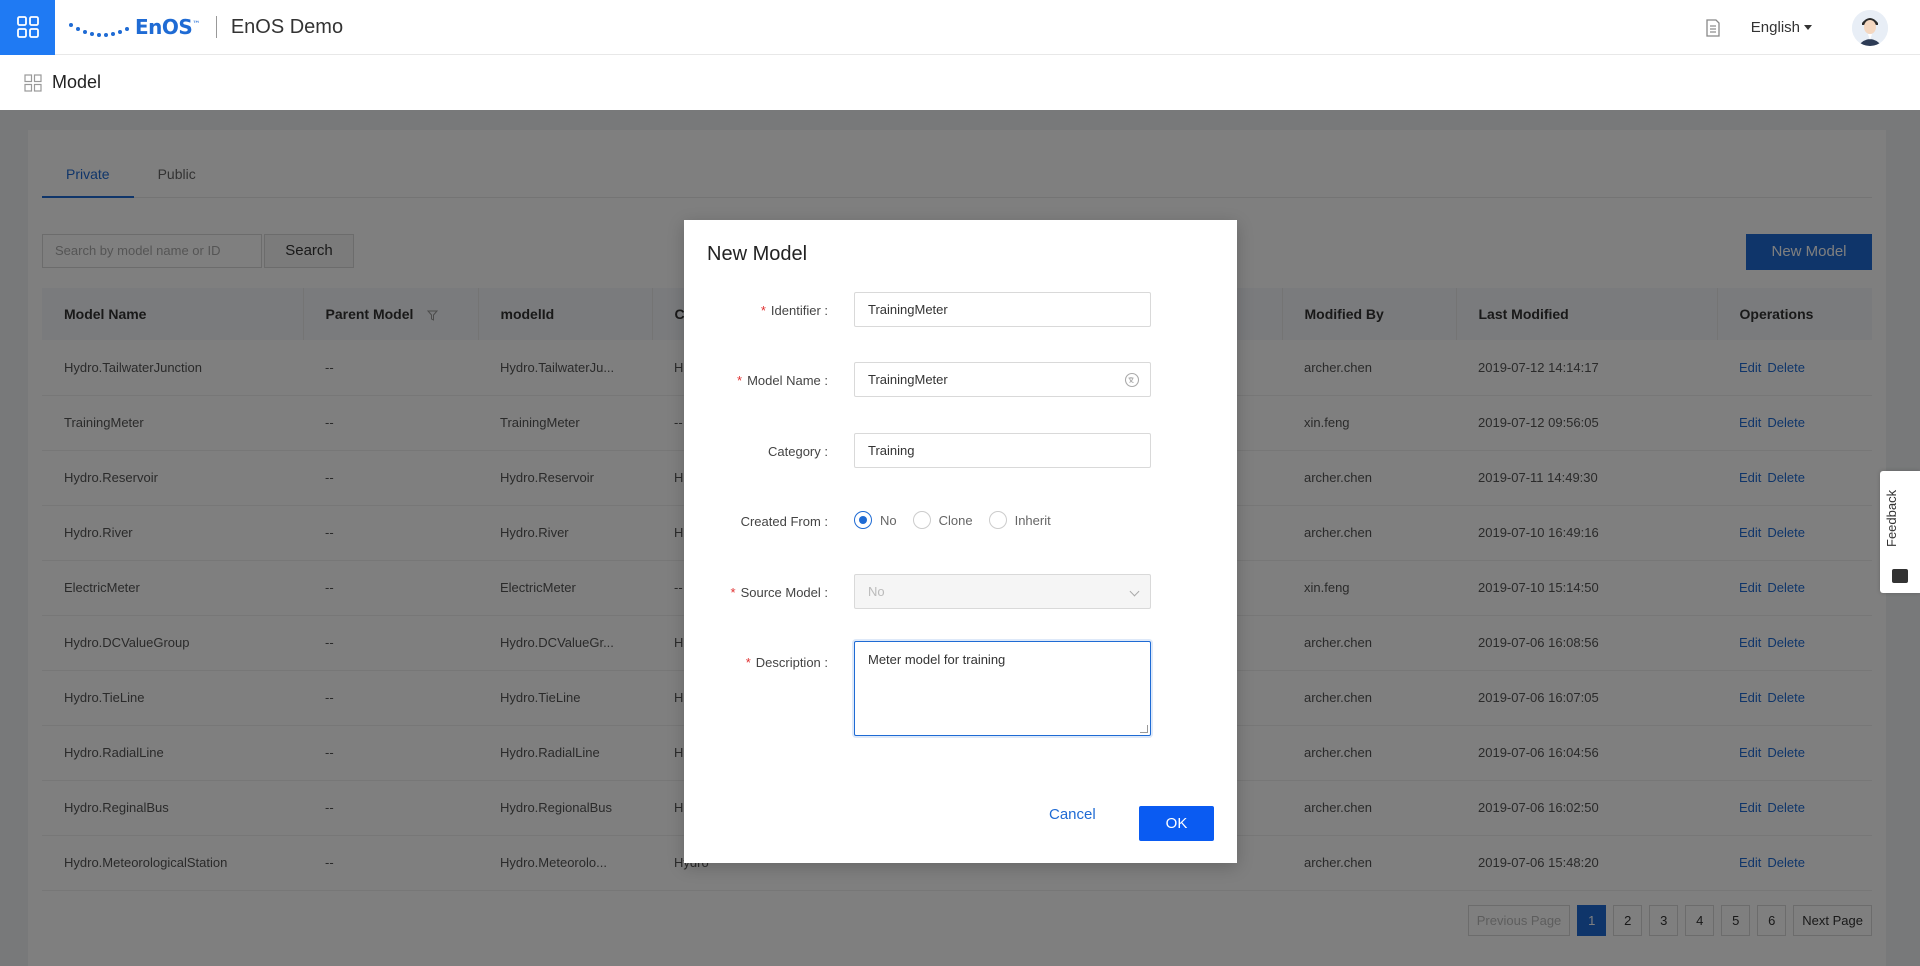 The height and width of the screenshot is (966, 1920). Describe the element at coordinates (134, 27) in the screenshot. I see `enos-logo: EnOS™` at that location.